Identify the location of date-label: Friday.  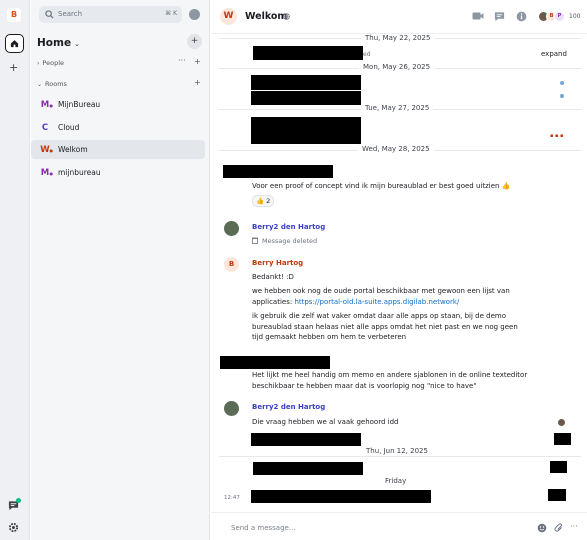
(396, 481).